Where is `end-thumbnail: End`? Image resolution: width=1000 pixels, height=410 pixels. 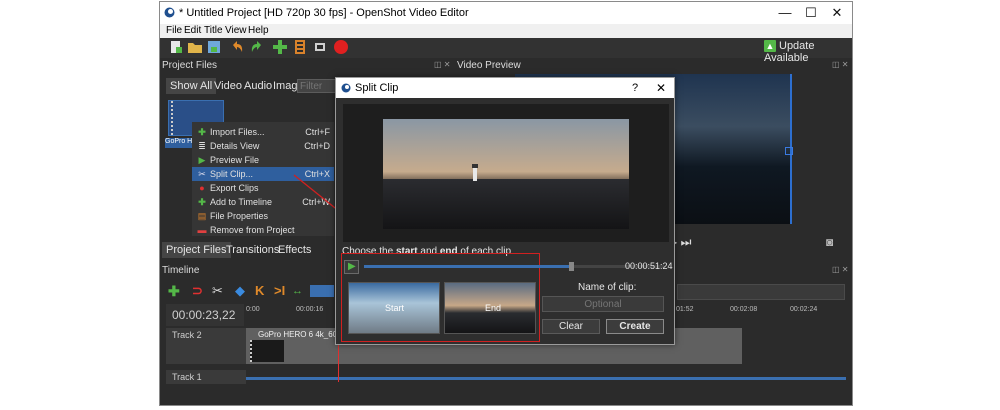
end-thumbnail: End is located at coordinates (490, 308).